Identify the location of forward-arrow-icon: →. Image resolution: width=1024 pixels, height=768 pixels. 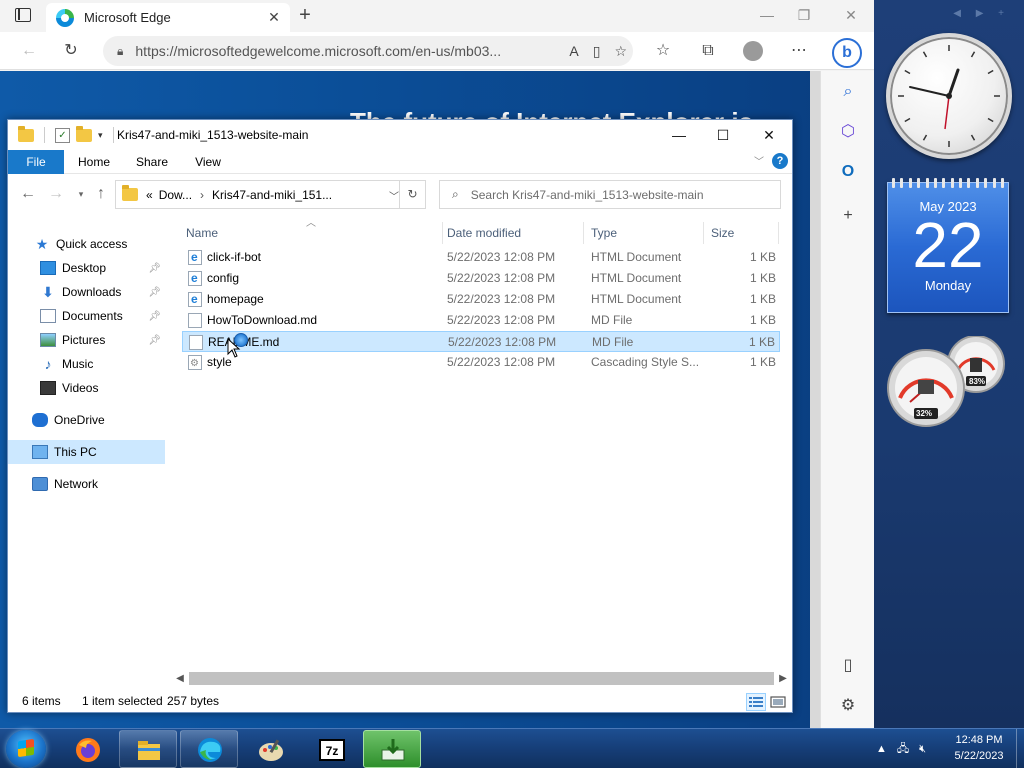
(56, 194).